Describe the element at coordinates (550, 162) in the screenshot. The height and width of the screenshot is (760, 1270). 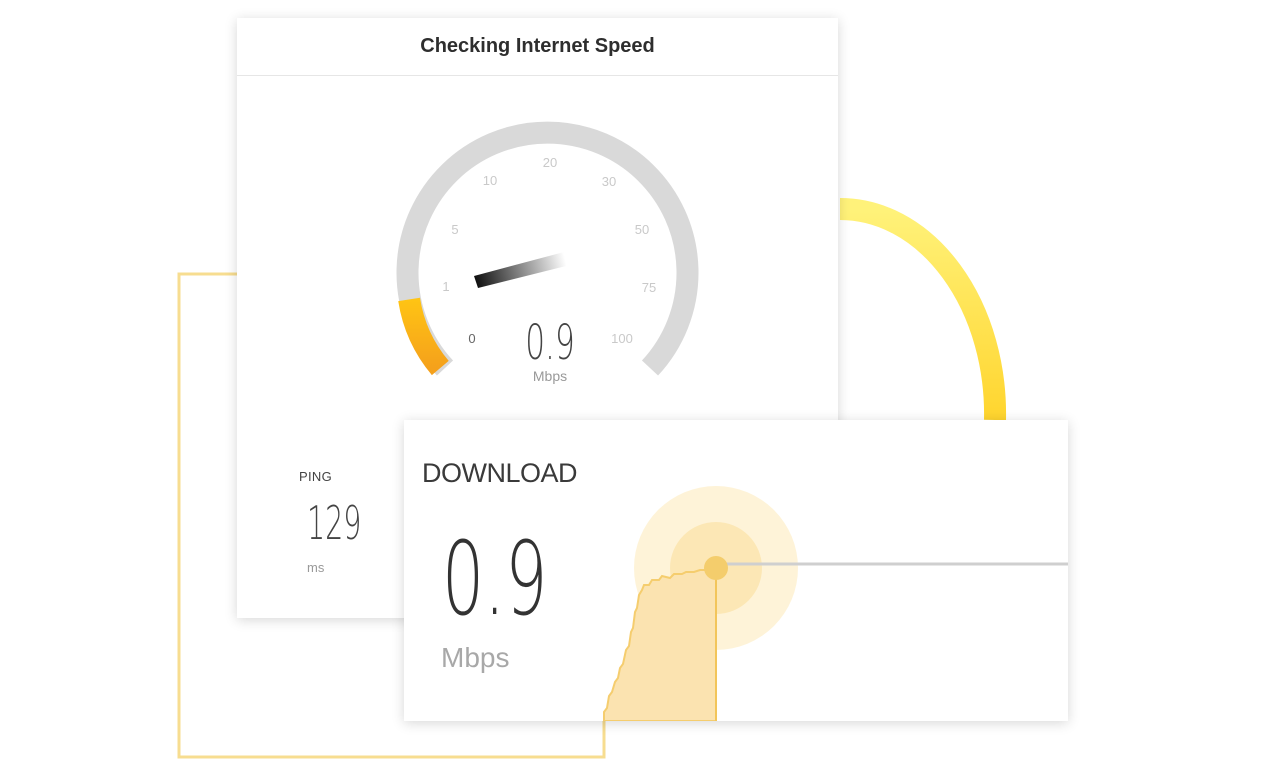
I see `gauge-tick-label: 20` at that location.